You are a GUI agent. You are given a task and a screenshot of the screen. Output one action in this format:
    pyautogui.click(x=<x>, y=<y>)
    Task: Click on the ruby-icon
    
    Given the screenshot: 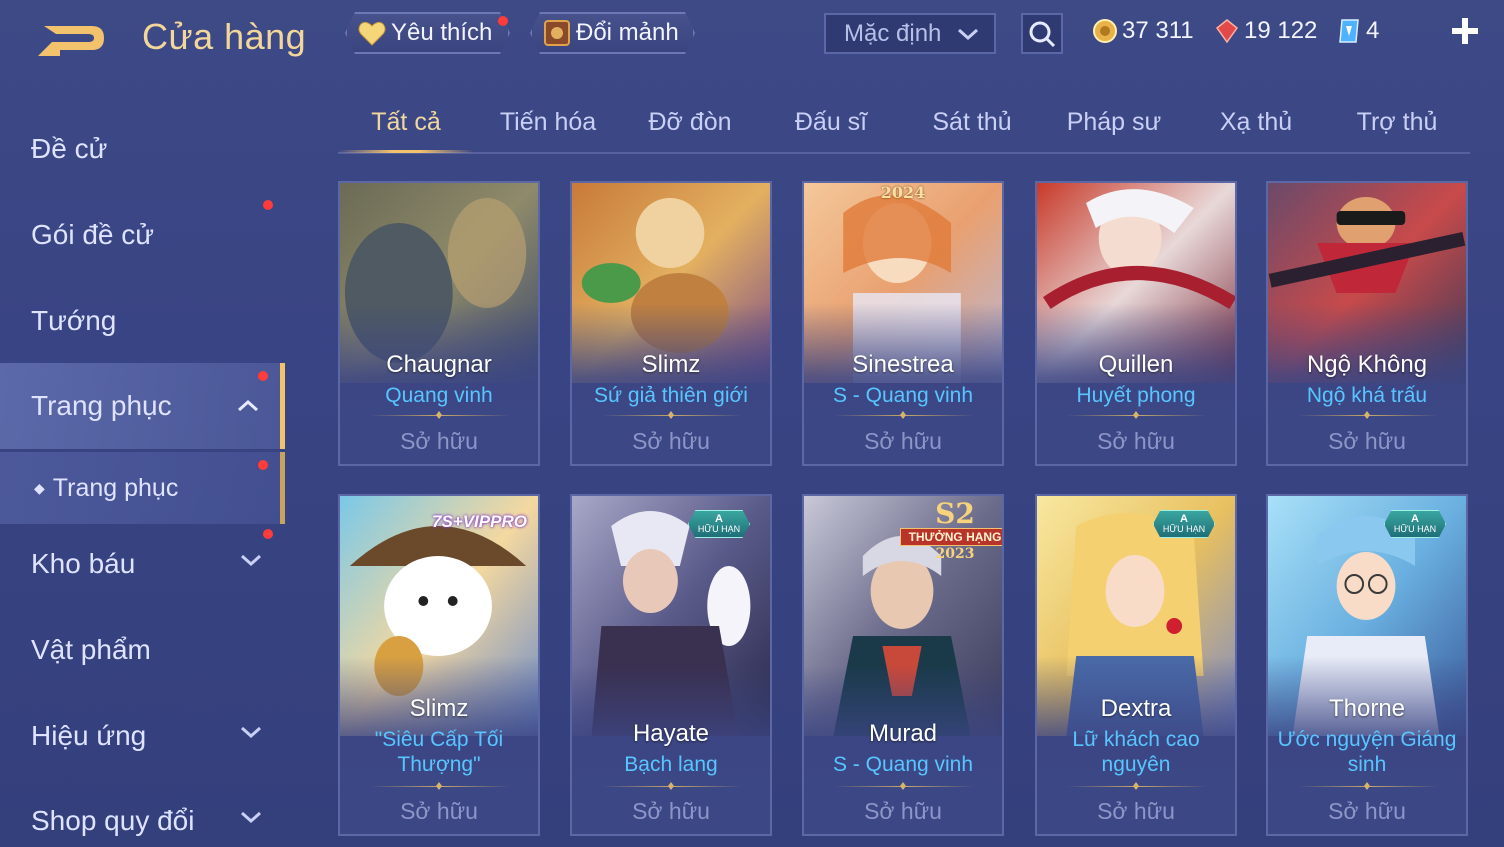 What is the action you would take?
    pyautogui.click(x=1227, y=31)
    